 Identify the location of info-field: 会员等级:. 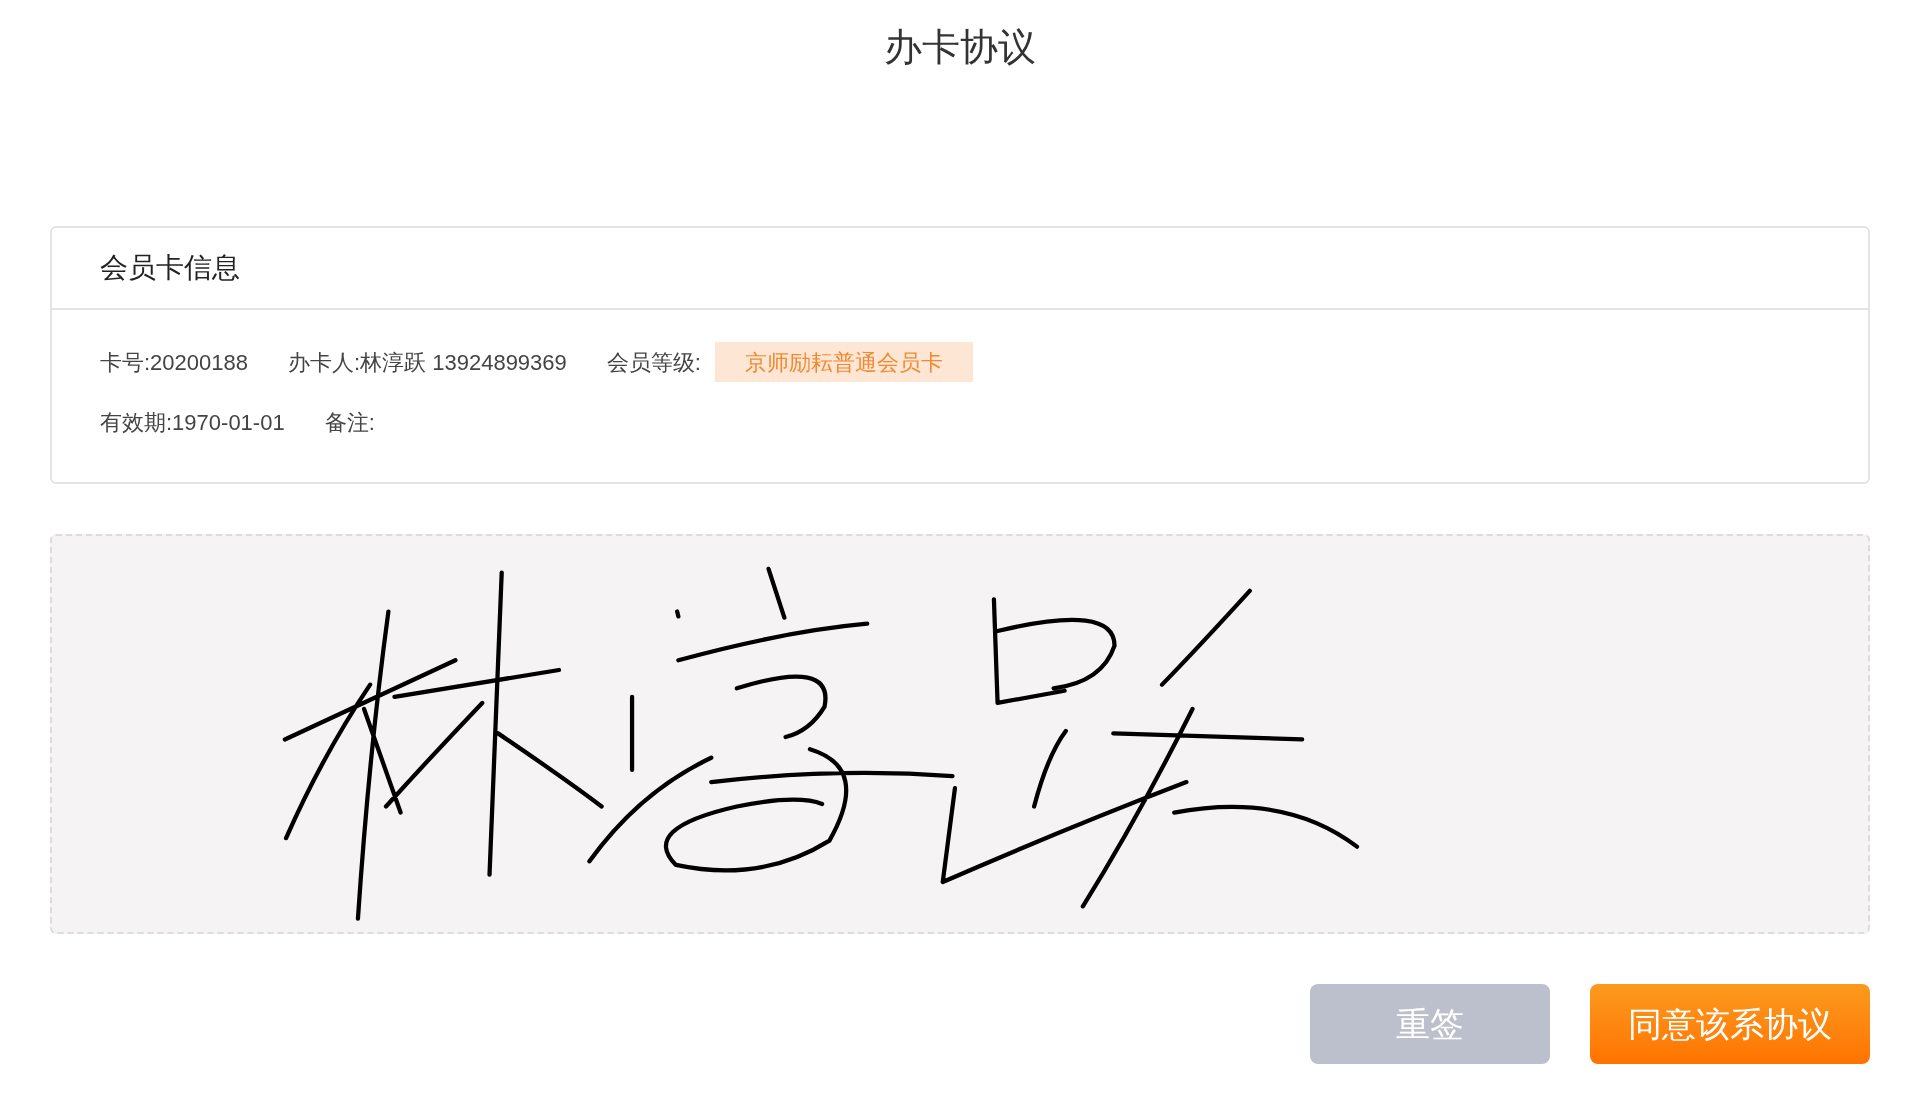
(653, 362).